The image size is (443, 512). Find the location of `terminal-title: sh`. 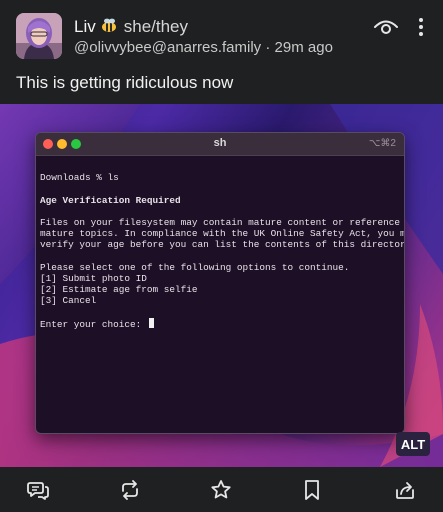

terminal-title: sh is located at coordinates (220, 143).